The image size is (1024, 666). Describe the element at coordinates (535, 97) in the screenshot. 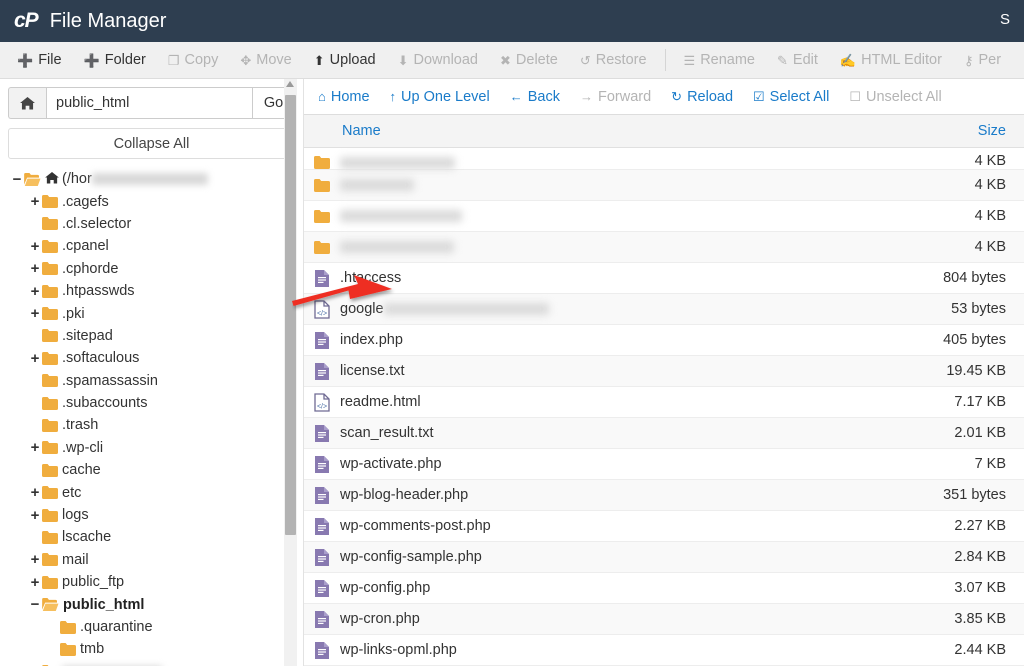

I see `nav-back-button: ← Back` at that location.